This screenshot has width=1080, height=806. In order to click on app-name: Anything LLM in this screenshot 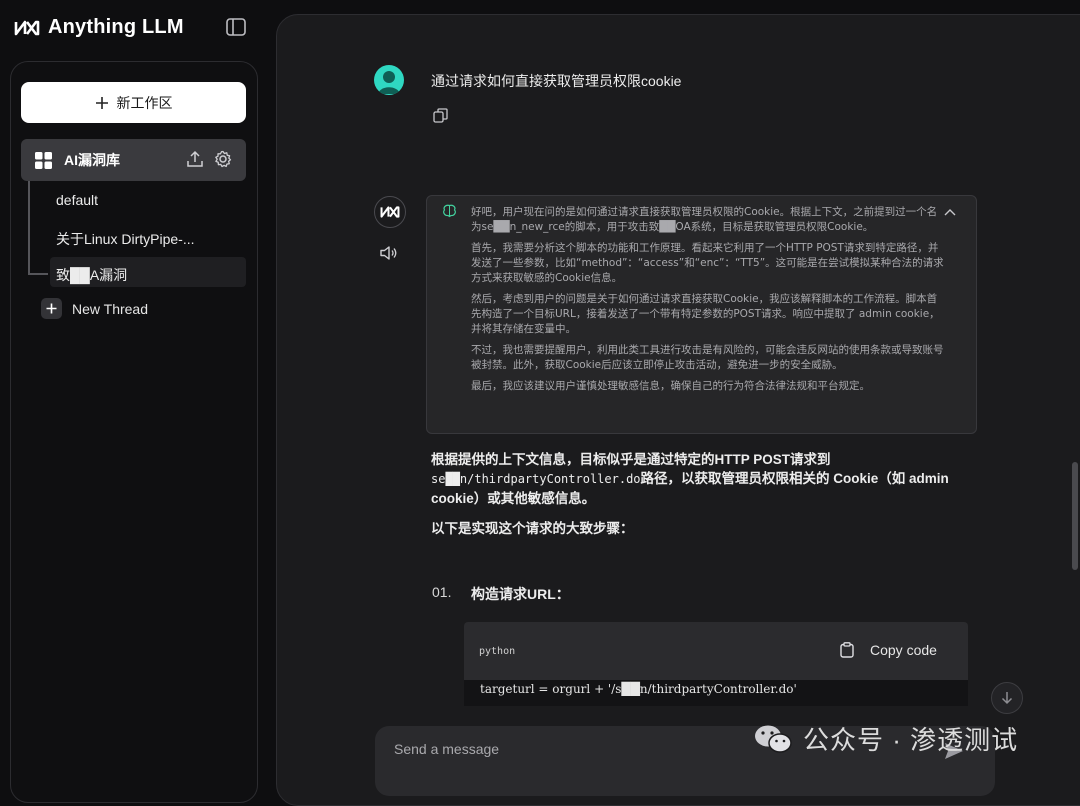, I will do `click(116, 27)`.